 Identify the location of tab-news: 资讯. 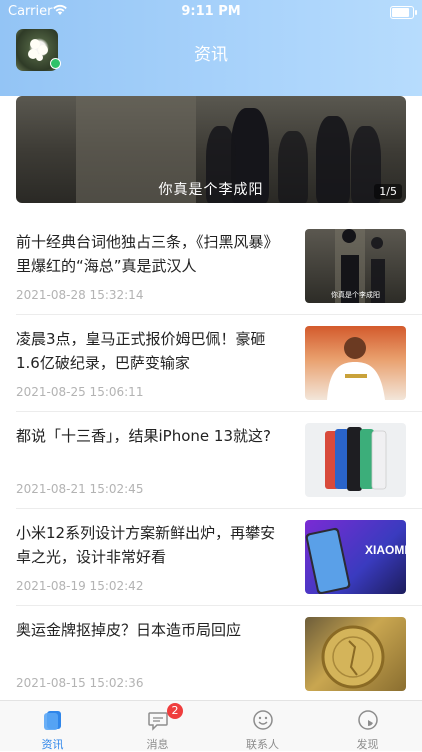
(52, 726).